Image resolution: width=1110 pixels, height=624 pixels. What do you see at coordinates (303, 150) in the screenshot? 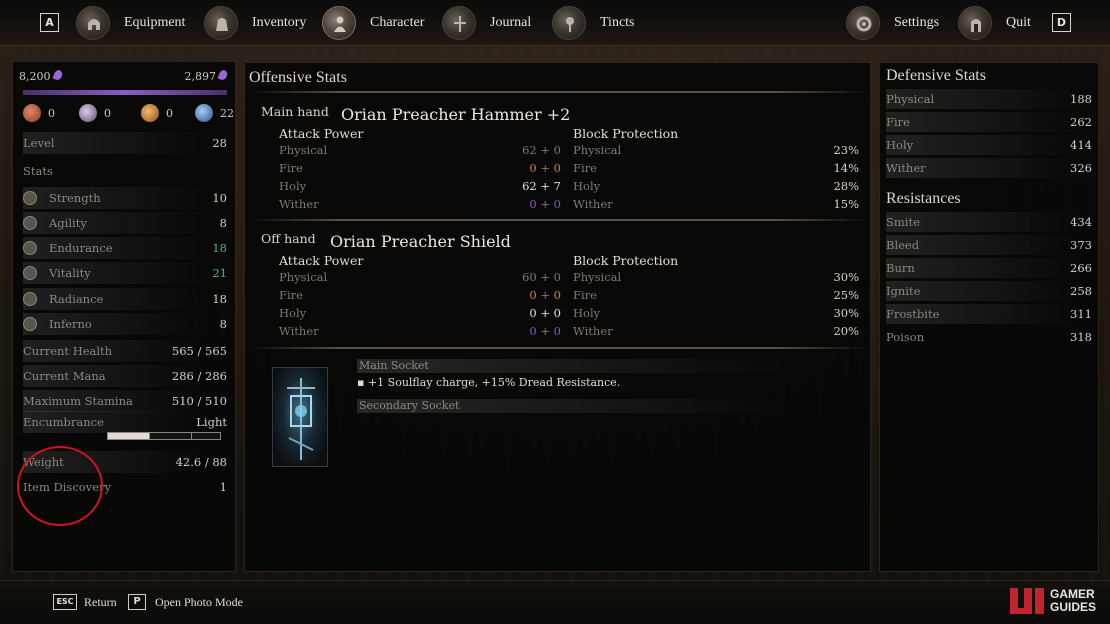
I see `attack-type: Physical` at bounding box center [303, 150].